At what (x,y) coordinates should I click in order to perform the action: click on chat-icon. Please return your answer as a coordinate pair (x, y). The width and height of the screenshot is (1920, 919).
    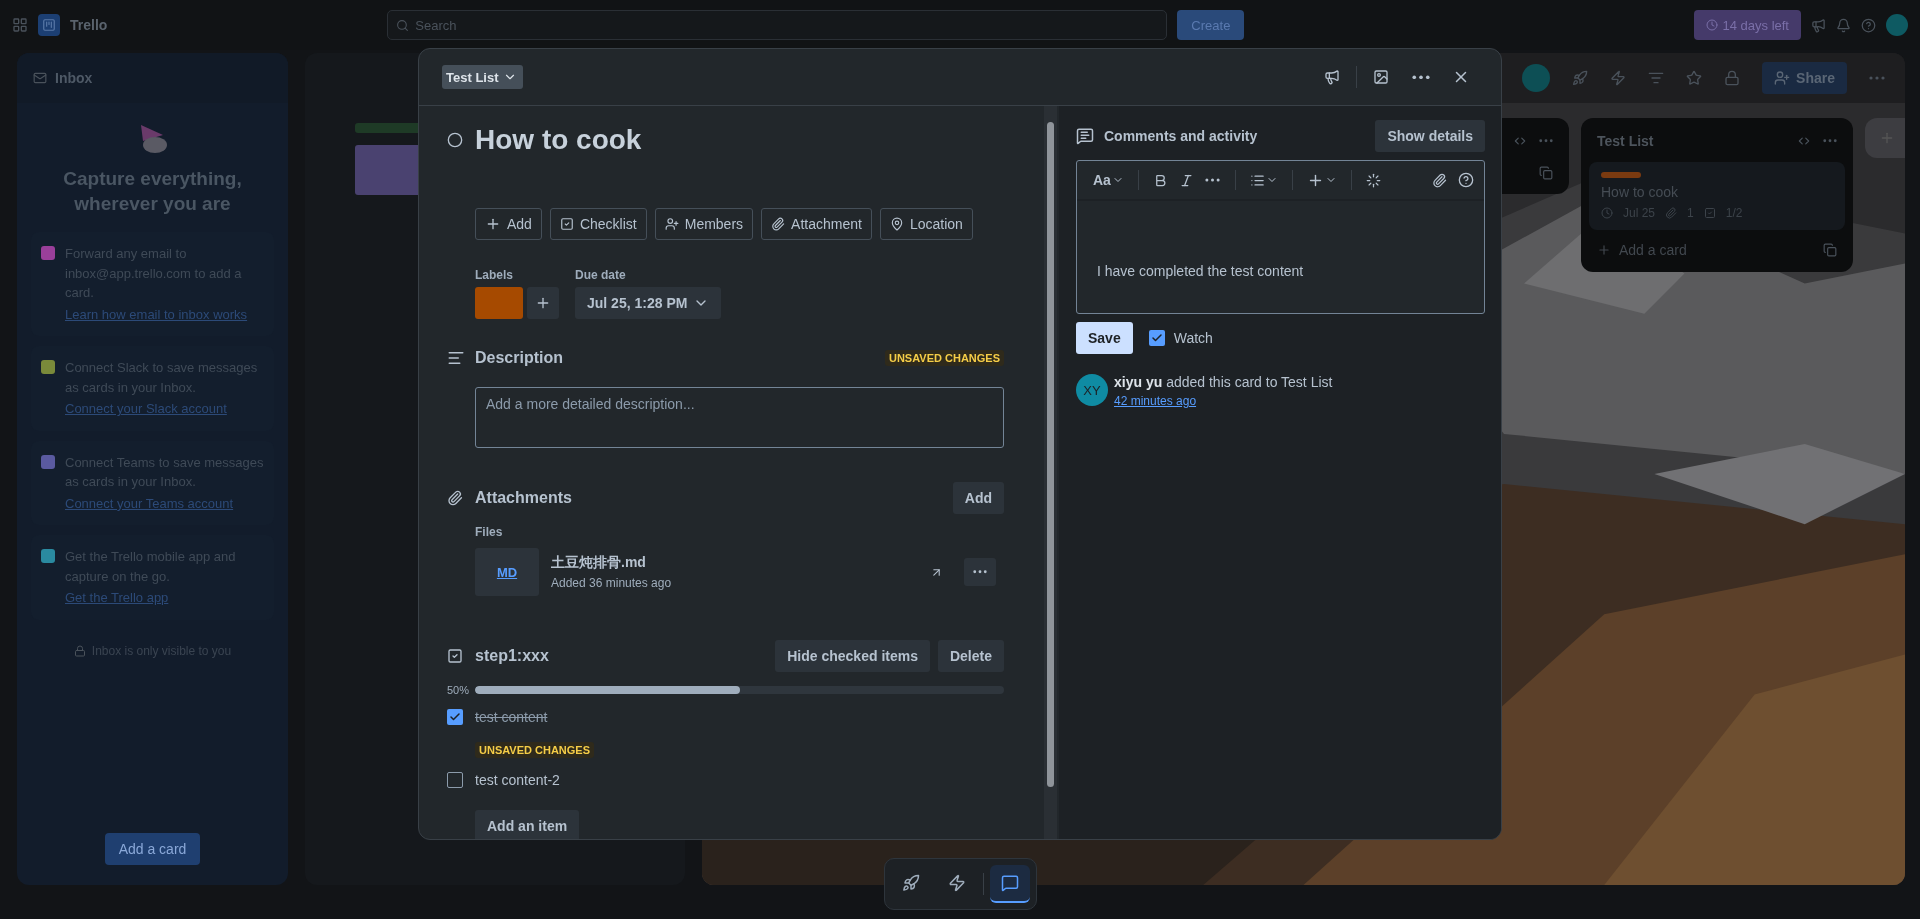
    Looking at the image, I should click on (1010, 883).